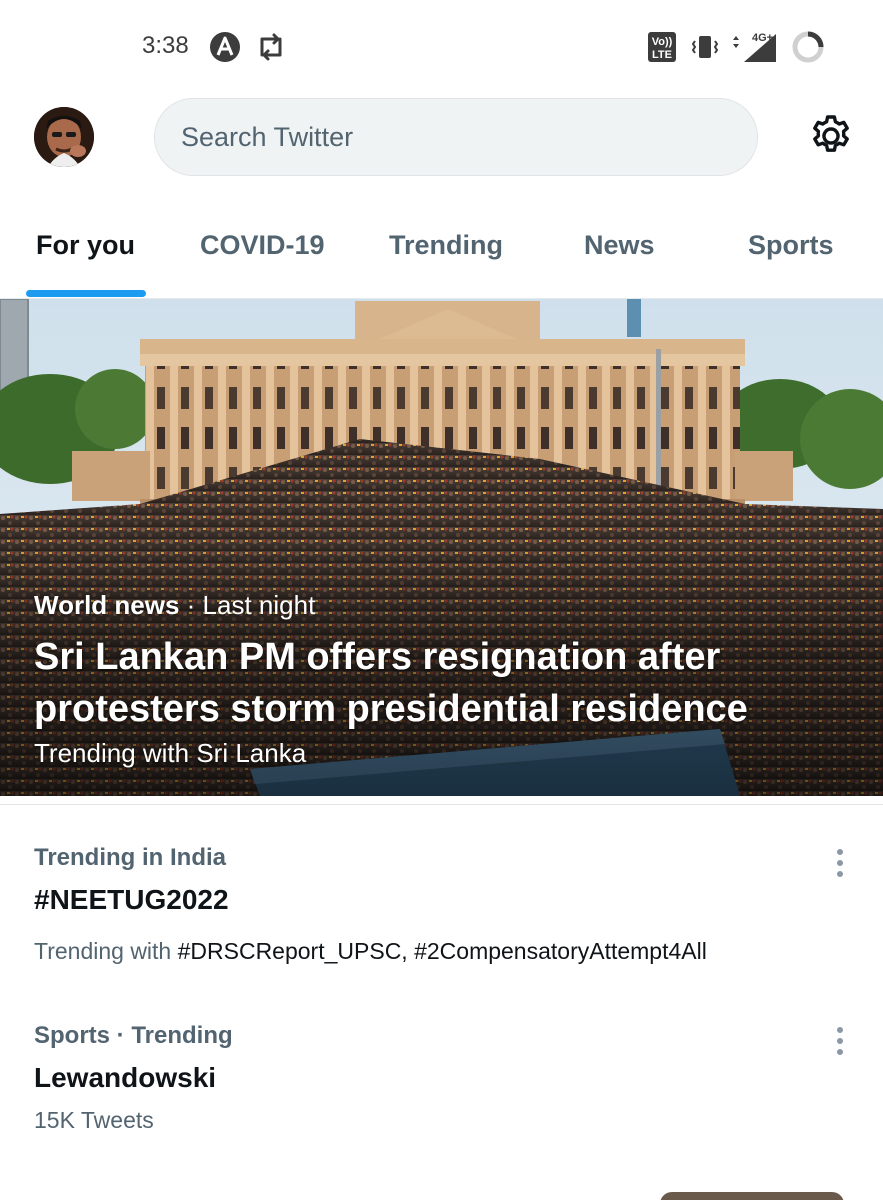 The height and width of the screenshot is (1200, 883). Describe the element at coordinates (262, 245) in the screenshot. I see `tab-covid-19: COVID-19` at that location.